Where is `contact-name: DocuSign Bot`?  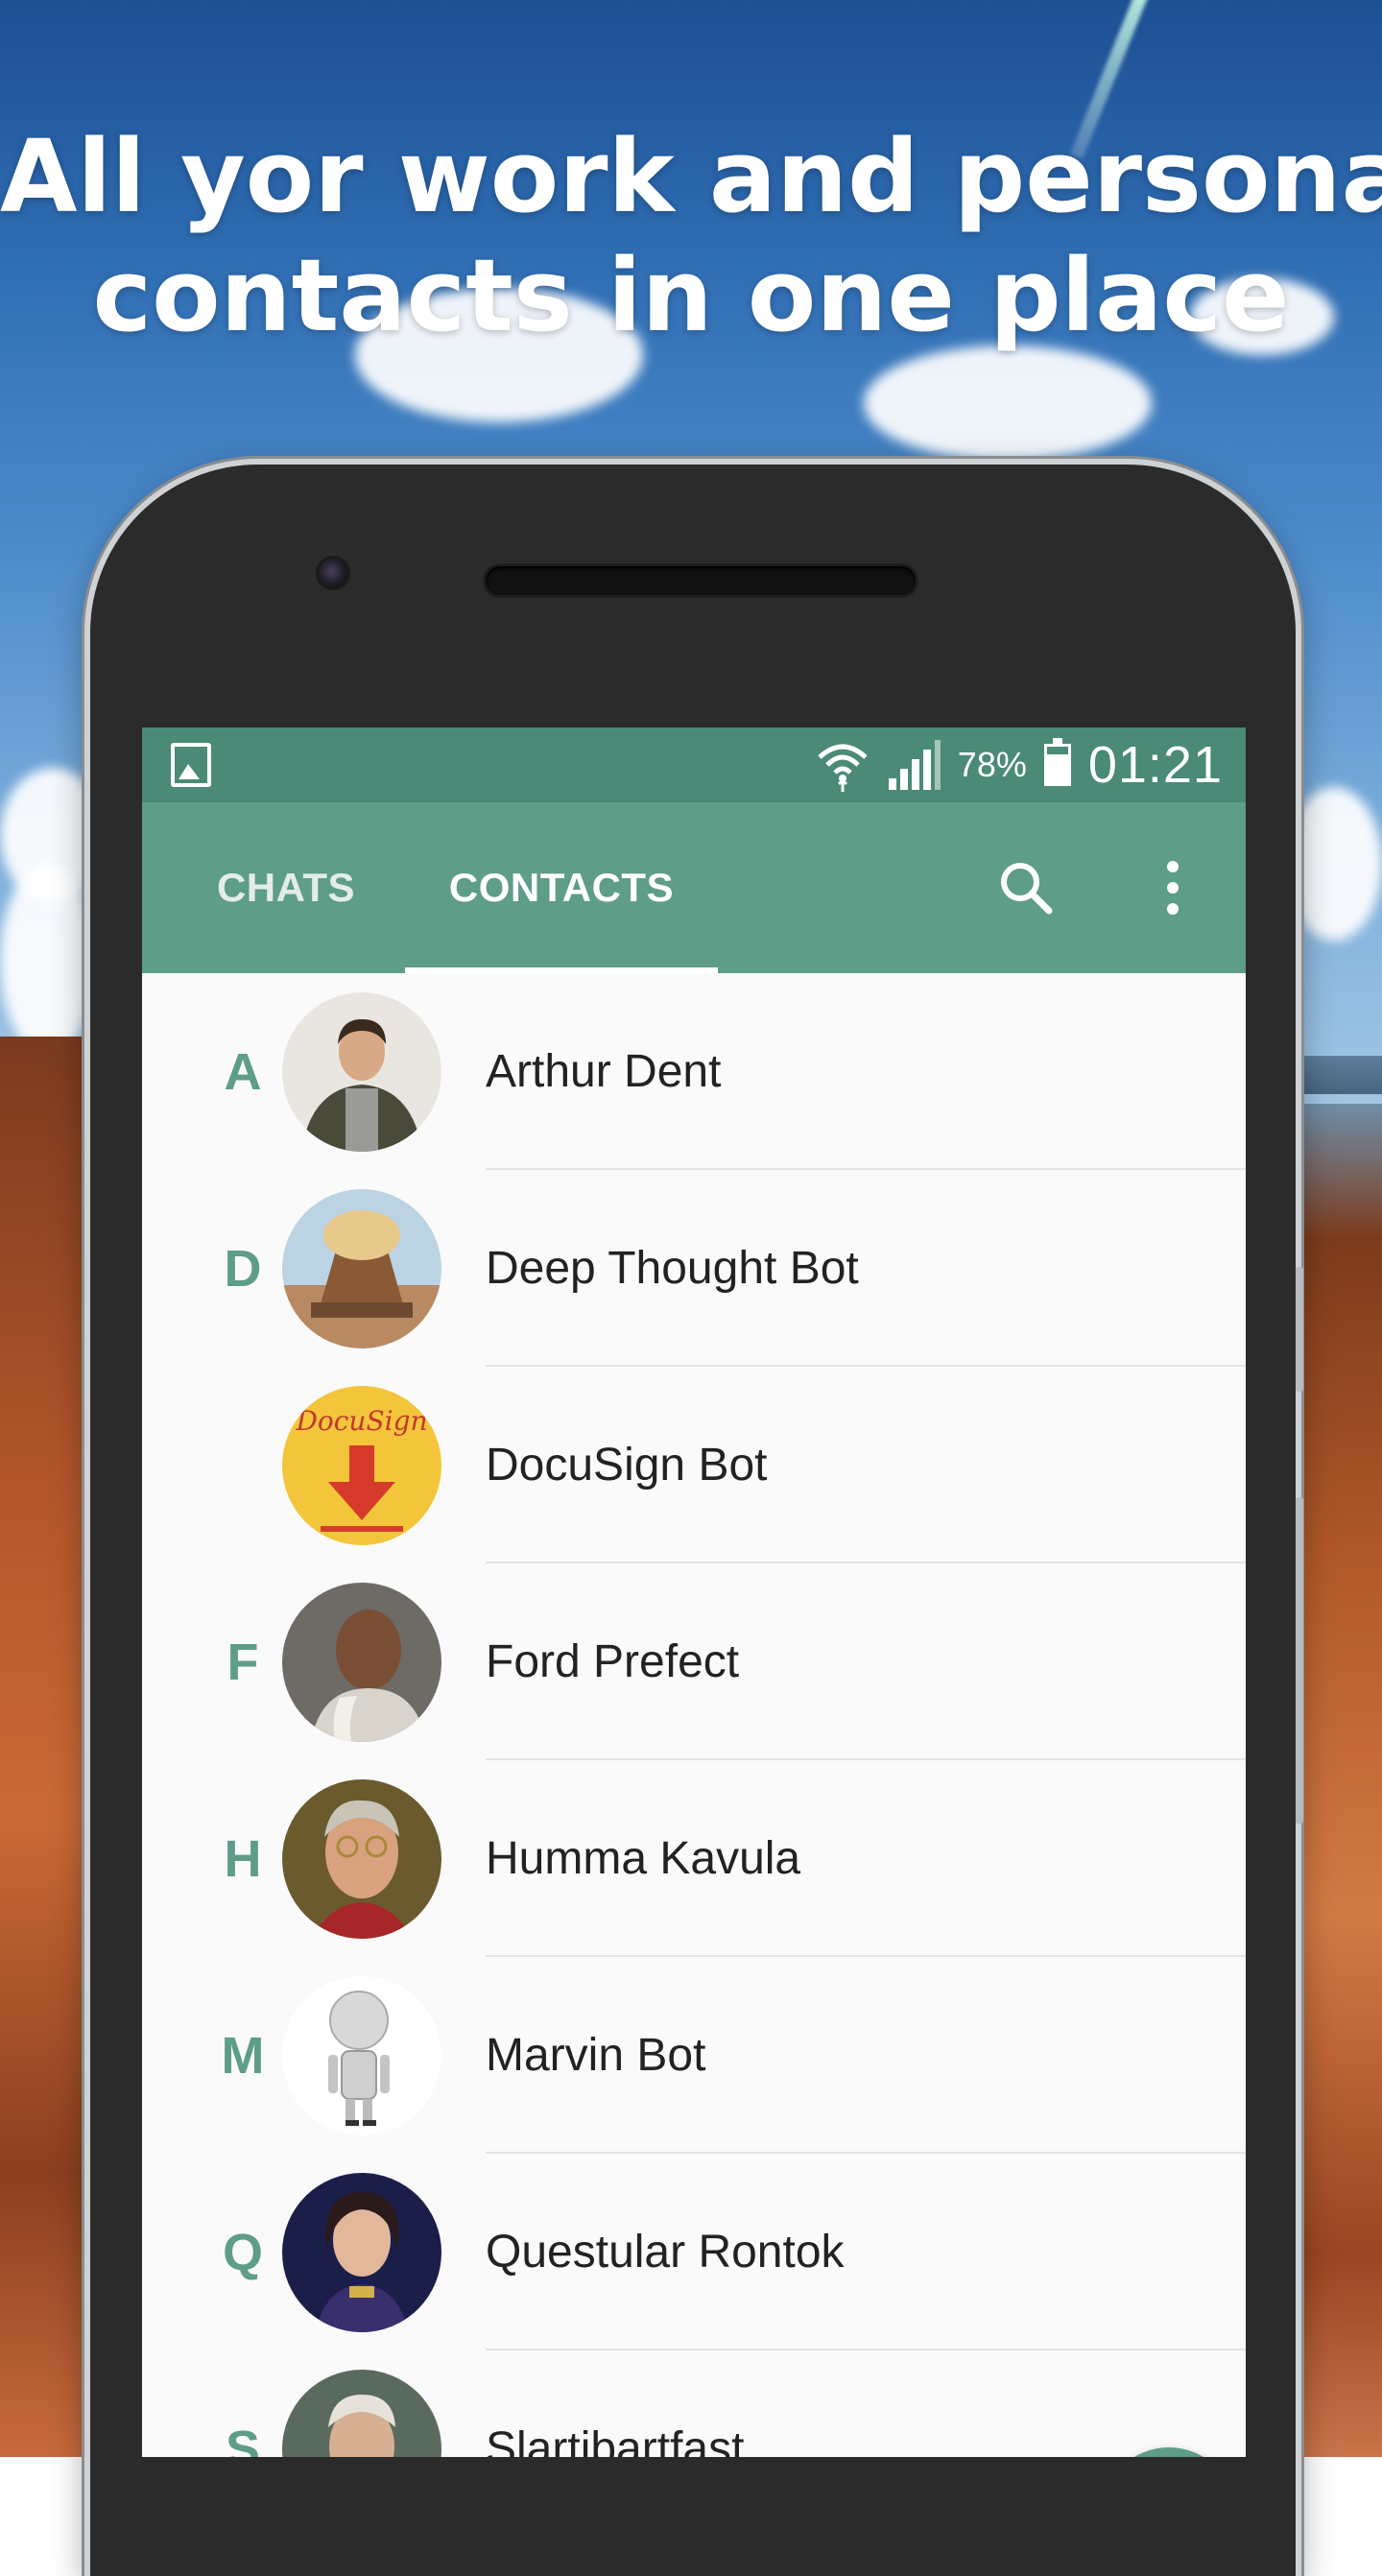
contact-name: DocuSign Bot is located at coordinates (627, 1465).